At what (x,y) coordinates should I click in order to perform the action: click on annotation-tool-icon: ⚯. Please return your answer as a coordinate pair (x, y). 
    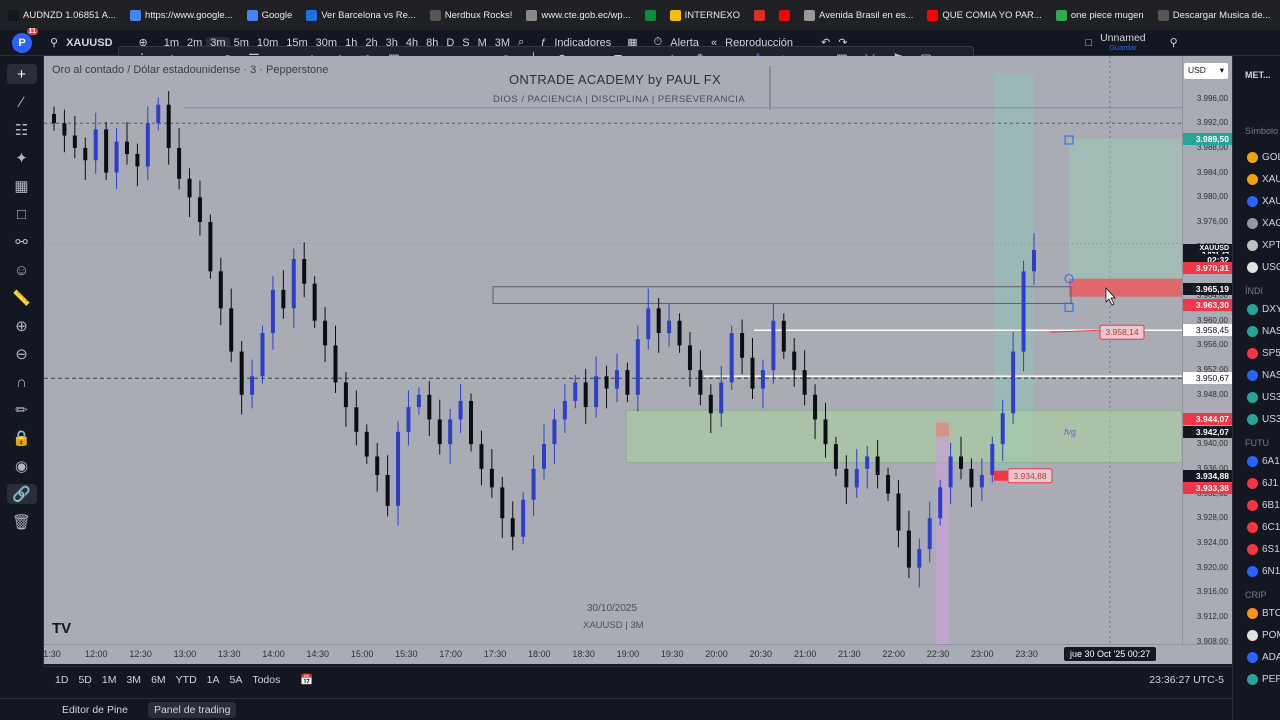
    Looking at the image, I should click on (22, 242).